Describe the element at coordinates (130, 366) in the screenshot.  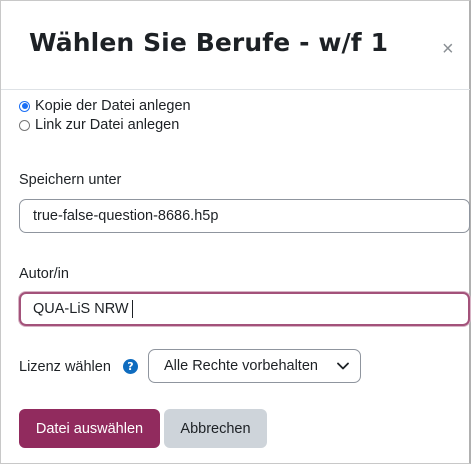
I see `question-circle-icon: ?` at that location.